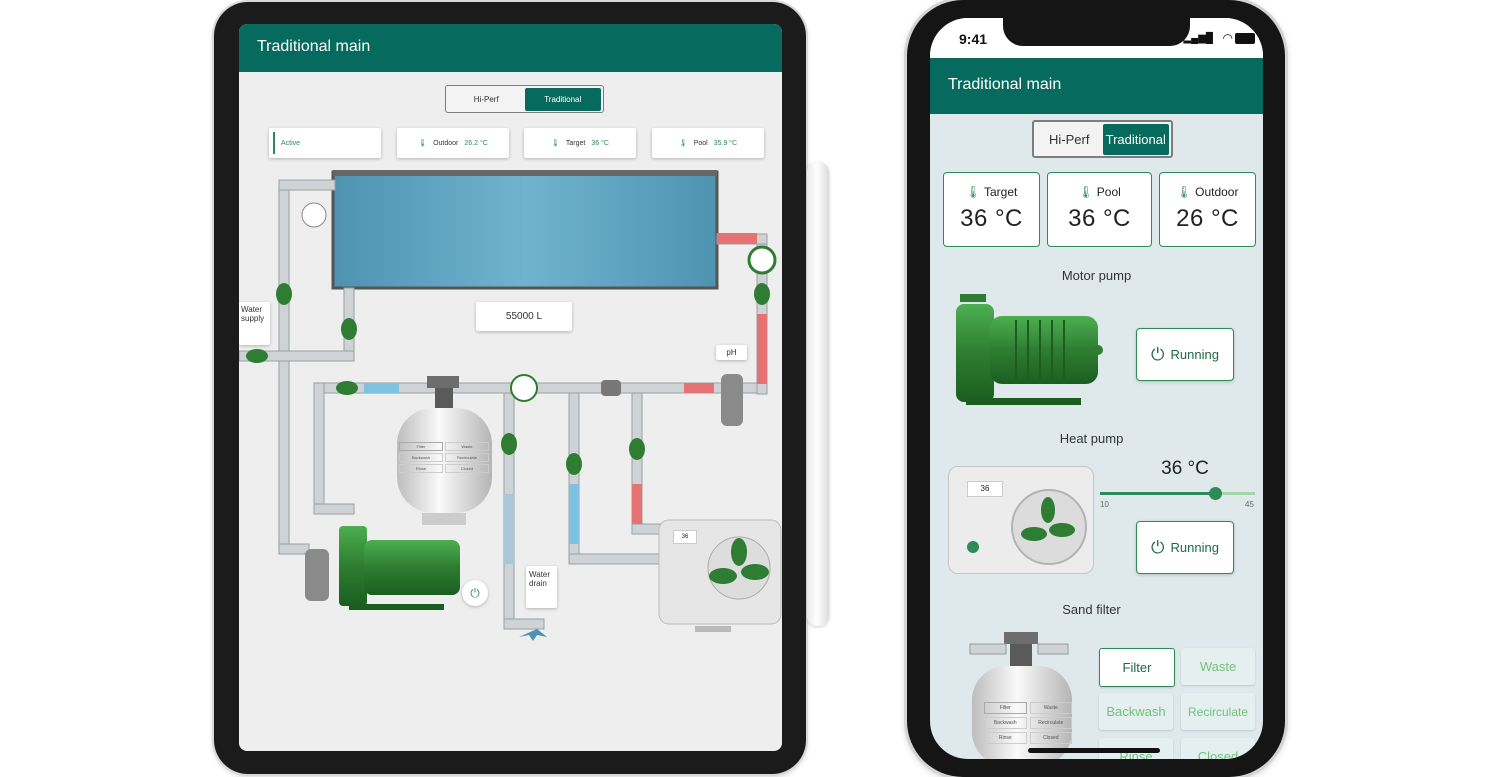  What do you see at coordinates (1096, 86) in the screenshot?
I see `phone-app-bar: Traditional main` at bounding box center [1096, 86].